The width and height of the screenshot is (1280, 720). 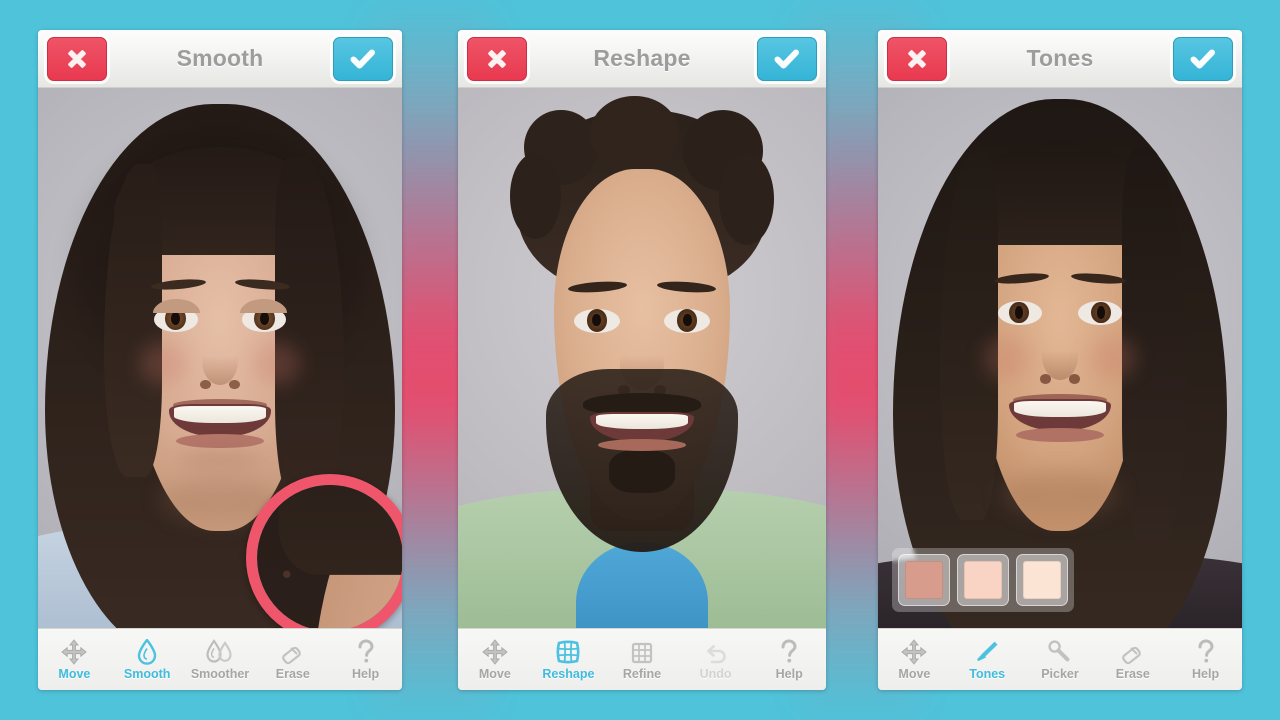 What do you see at coordinates (324, 551) in the screenshot?
I see `magnifier-loupe` at bounding box center [324, 551].